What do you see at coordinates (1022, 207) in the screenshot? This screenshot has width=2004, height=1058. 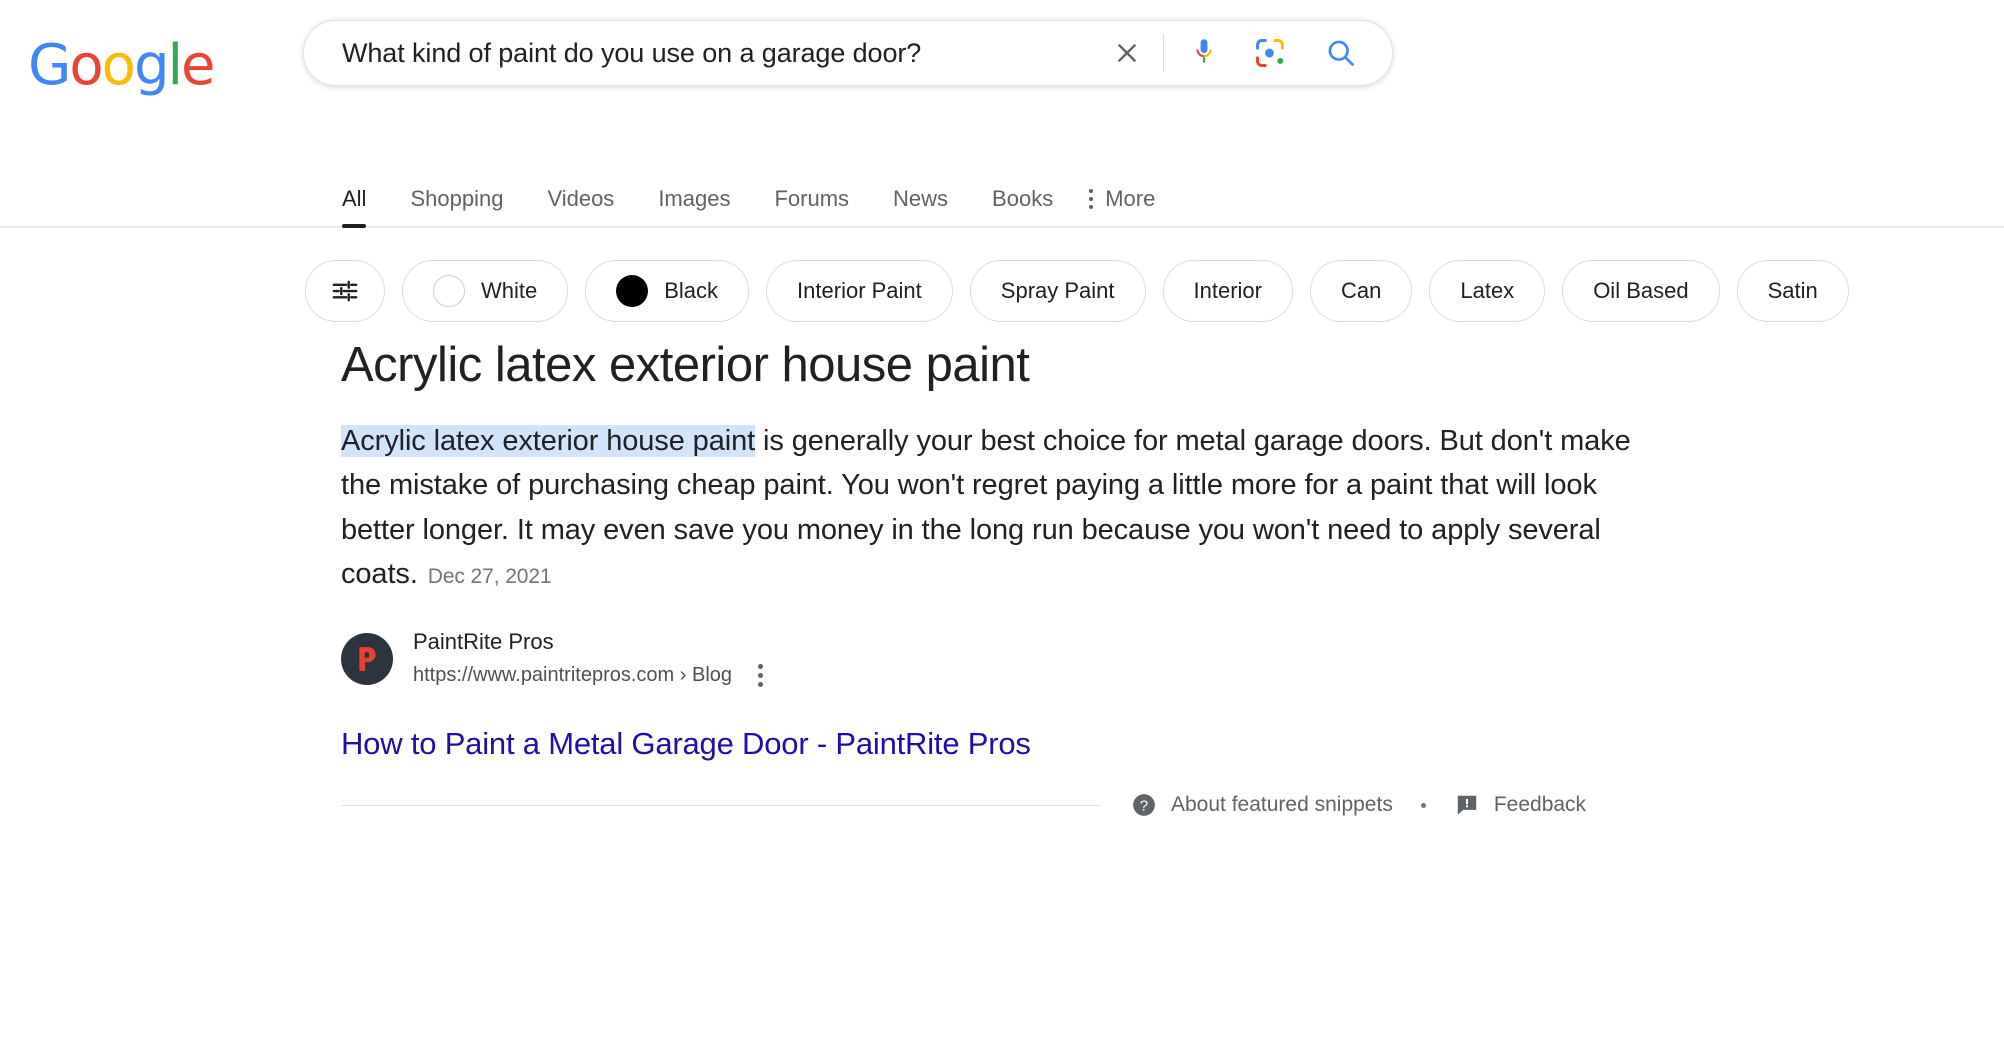 I see `tab-books: Books` at bounding box center [1022, 207].